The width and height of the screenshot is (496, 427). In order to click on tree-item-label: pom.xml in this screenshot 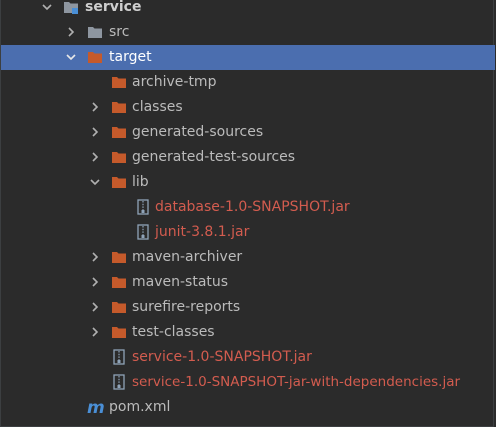, I will do `click(140, 407)`.